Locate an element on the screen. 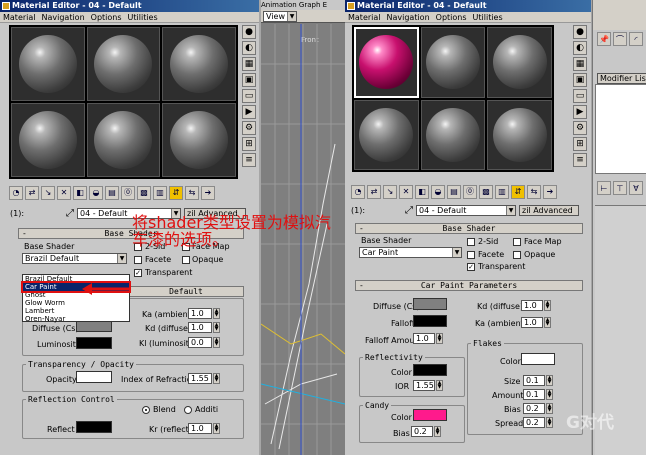 The height and width of the screenshot is (455, 646). diffuse-color-swatch is located at coordinates (430, 304).